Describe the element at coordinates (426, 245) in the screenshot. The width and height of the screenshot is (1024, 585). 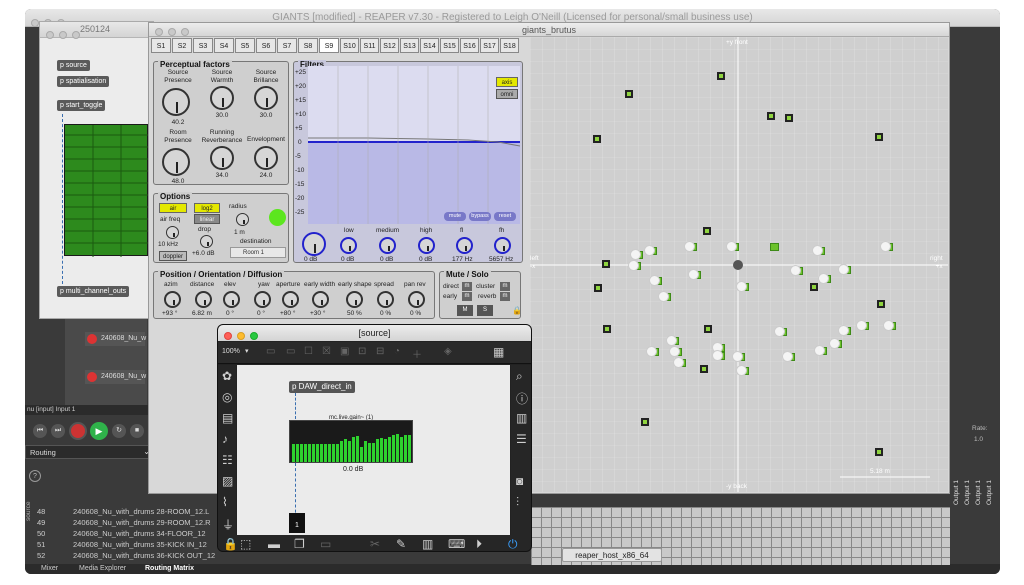
I see `high-knob` at that location.